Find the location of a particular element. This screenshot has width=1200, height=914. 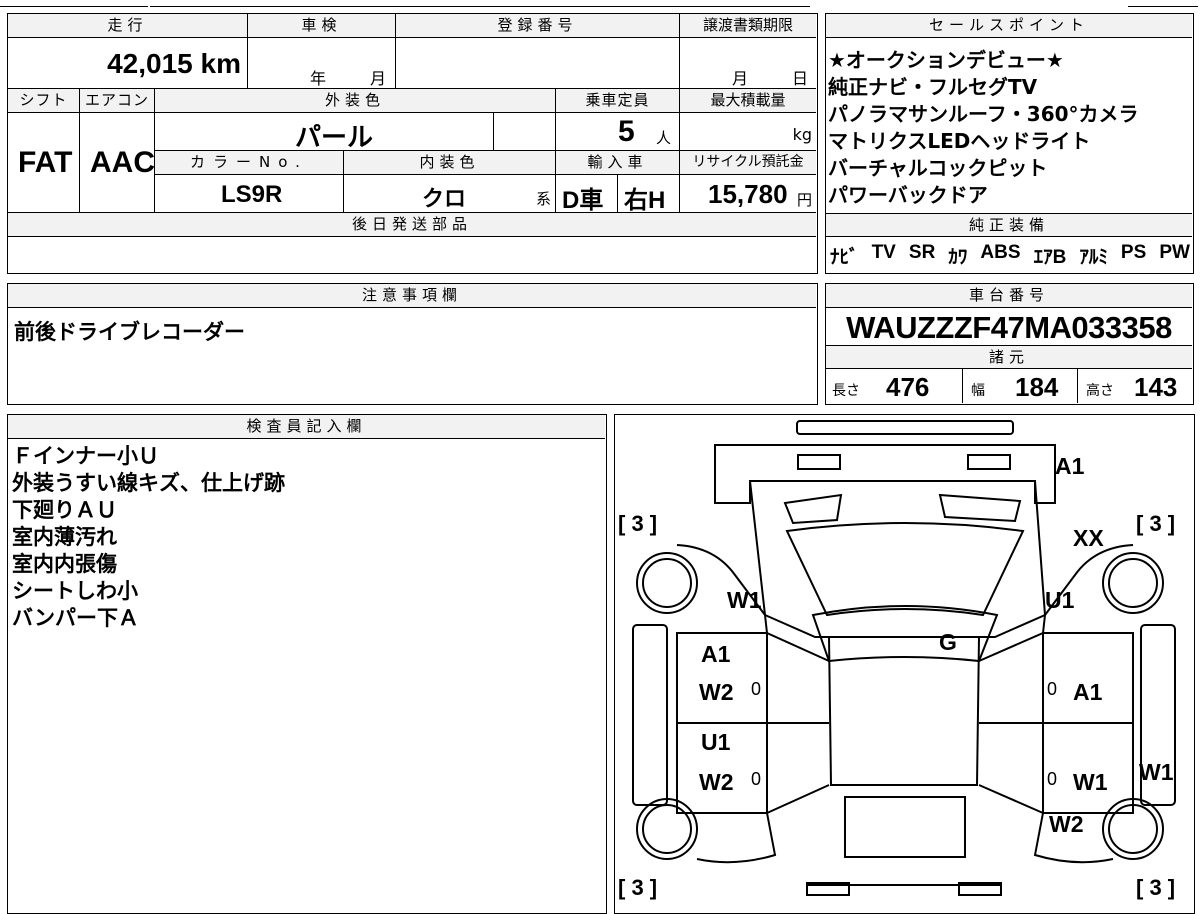

wheel-front-right-inner is located at coordinates (1133, 583).